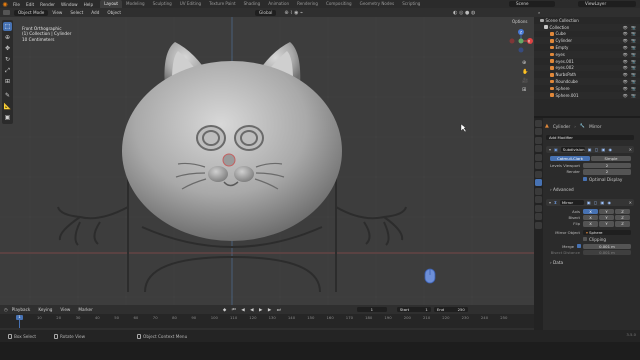  I want to click on tab-scripting: Scripting, so click(411, 4).